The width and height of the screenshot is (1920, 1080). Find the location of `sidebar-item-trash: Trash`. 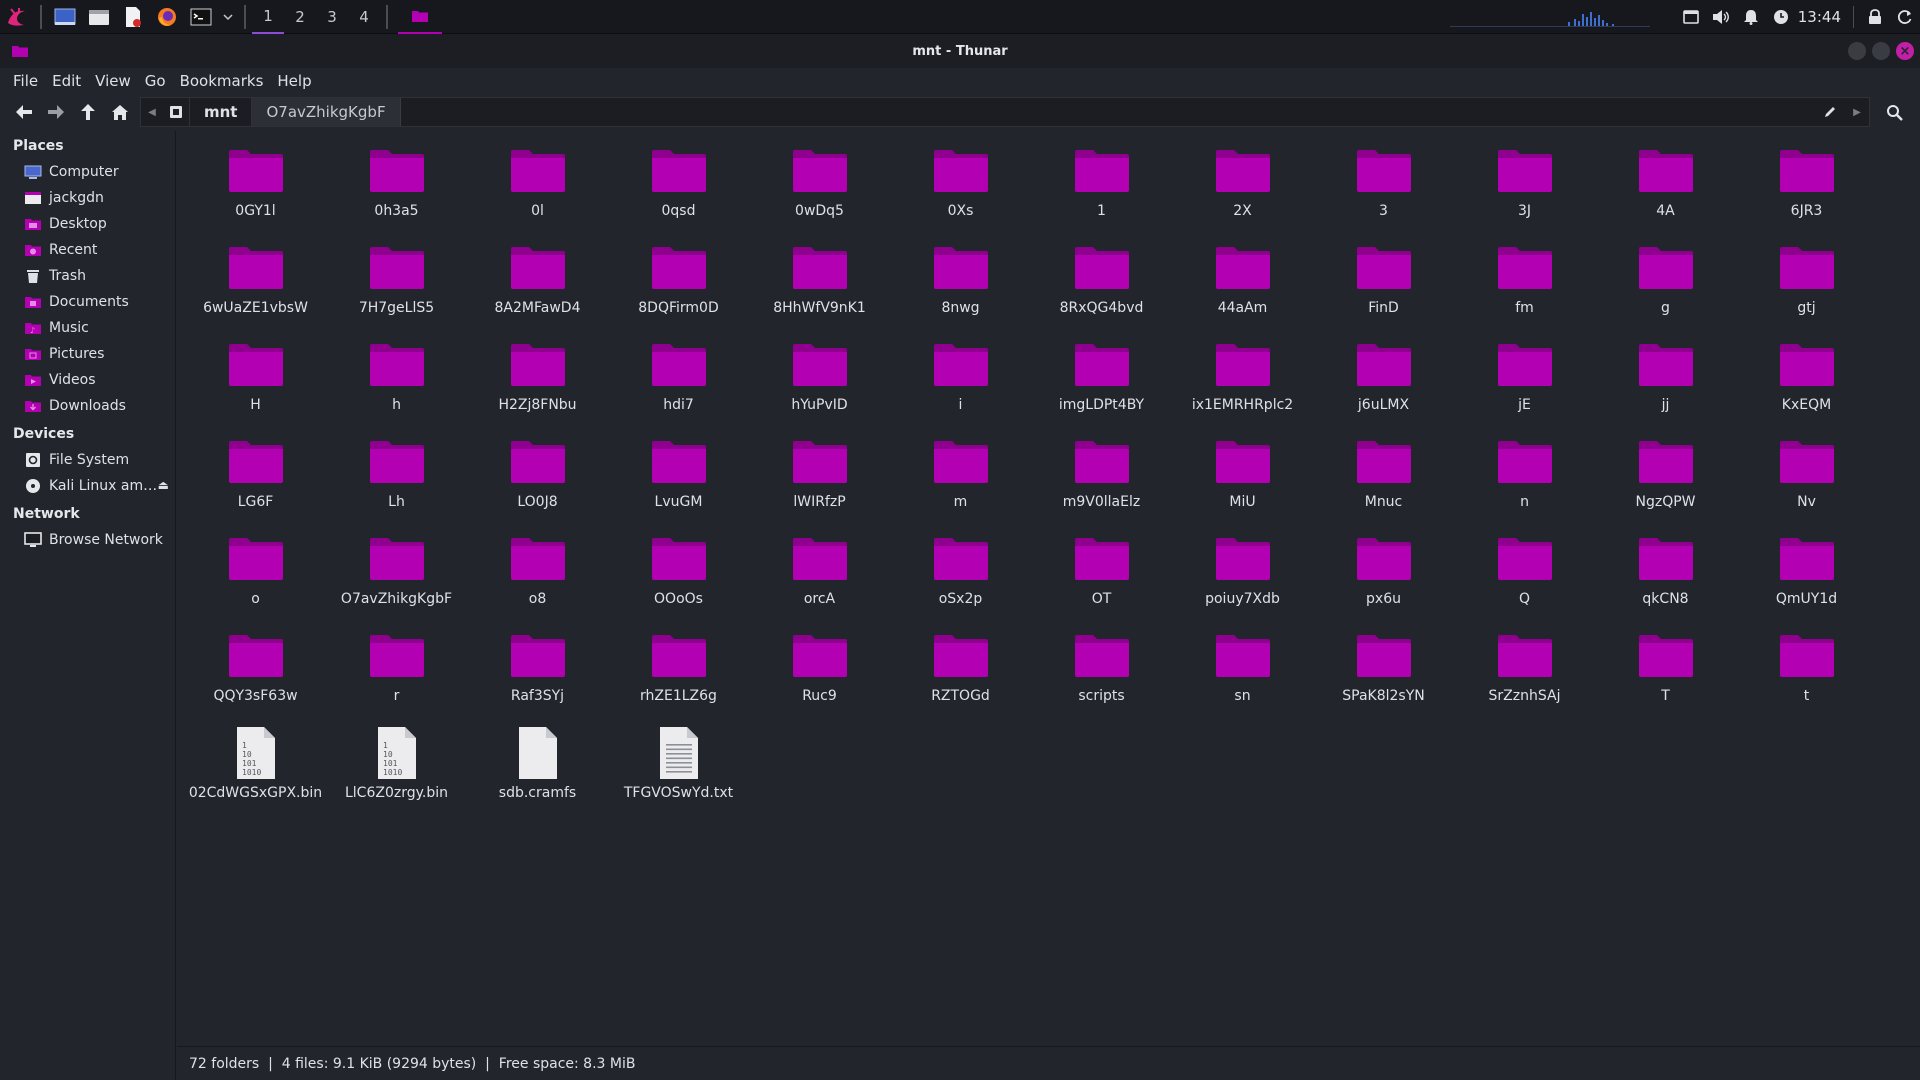

sidebar-item-trash: Trash is located at coordinates (87, 276).